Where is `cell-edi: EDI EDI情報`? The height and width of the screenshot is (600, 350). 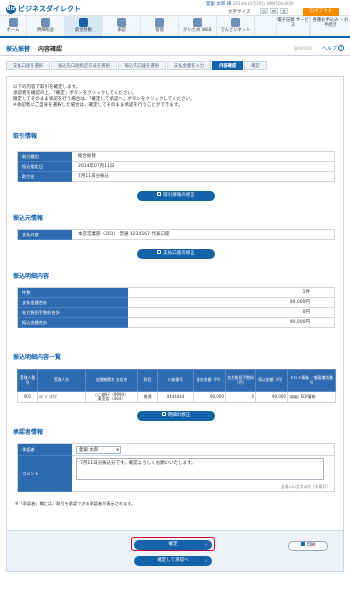
cell-edi: EDI EDI情報 is located at coordinates (311, 397).